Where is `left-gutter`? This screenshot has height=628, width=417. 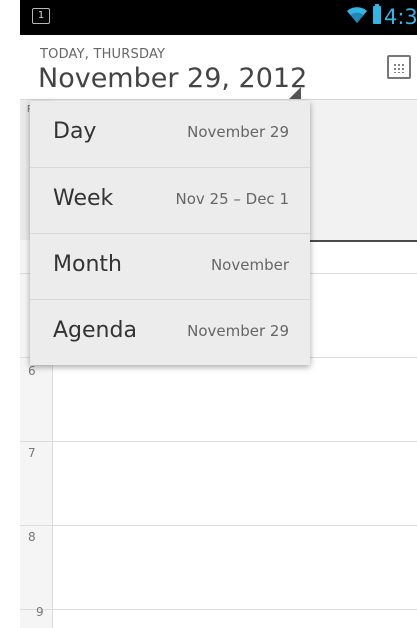 left-gutter is located at coordinates (10, 314).